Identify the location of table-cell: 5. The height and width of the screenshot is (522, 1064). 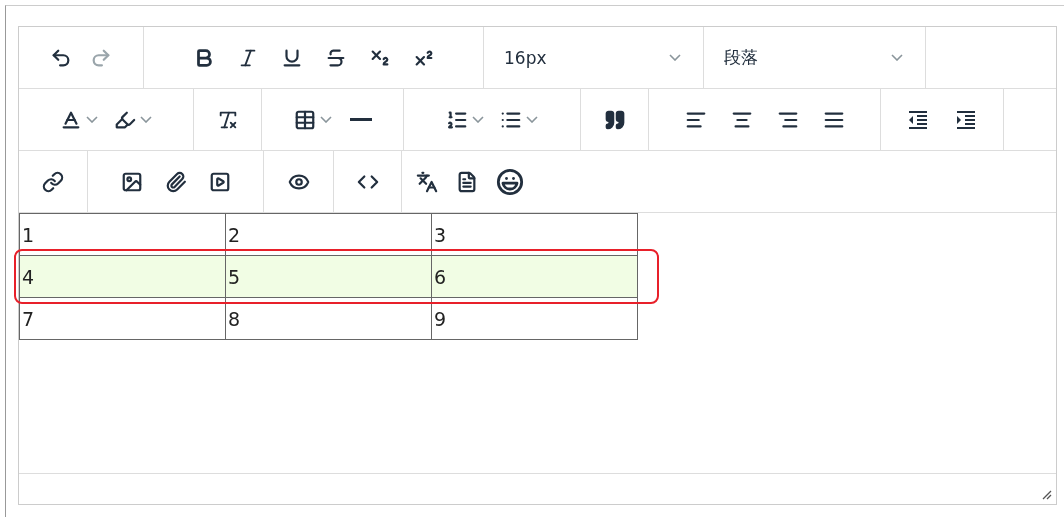
(328, 276).